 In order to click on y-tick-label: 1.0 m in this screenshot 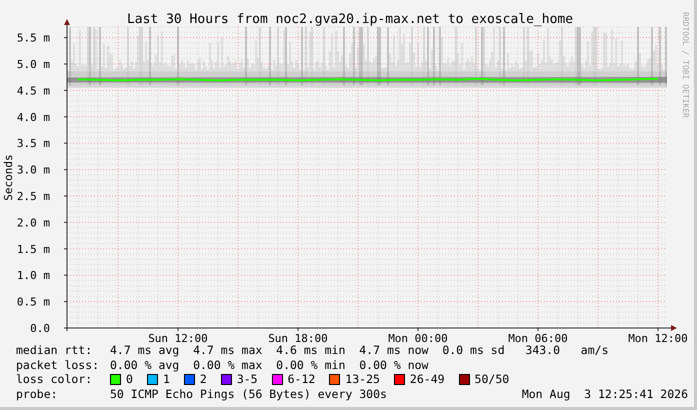, I will do `click(33, 275)`.